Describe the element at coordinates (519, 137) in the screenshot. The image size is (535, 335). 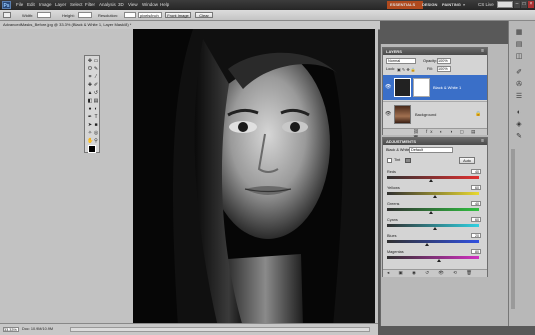
I see `paths-panel-icon: ✎` at that location.